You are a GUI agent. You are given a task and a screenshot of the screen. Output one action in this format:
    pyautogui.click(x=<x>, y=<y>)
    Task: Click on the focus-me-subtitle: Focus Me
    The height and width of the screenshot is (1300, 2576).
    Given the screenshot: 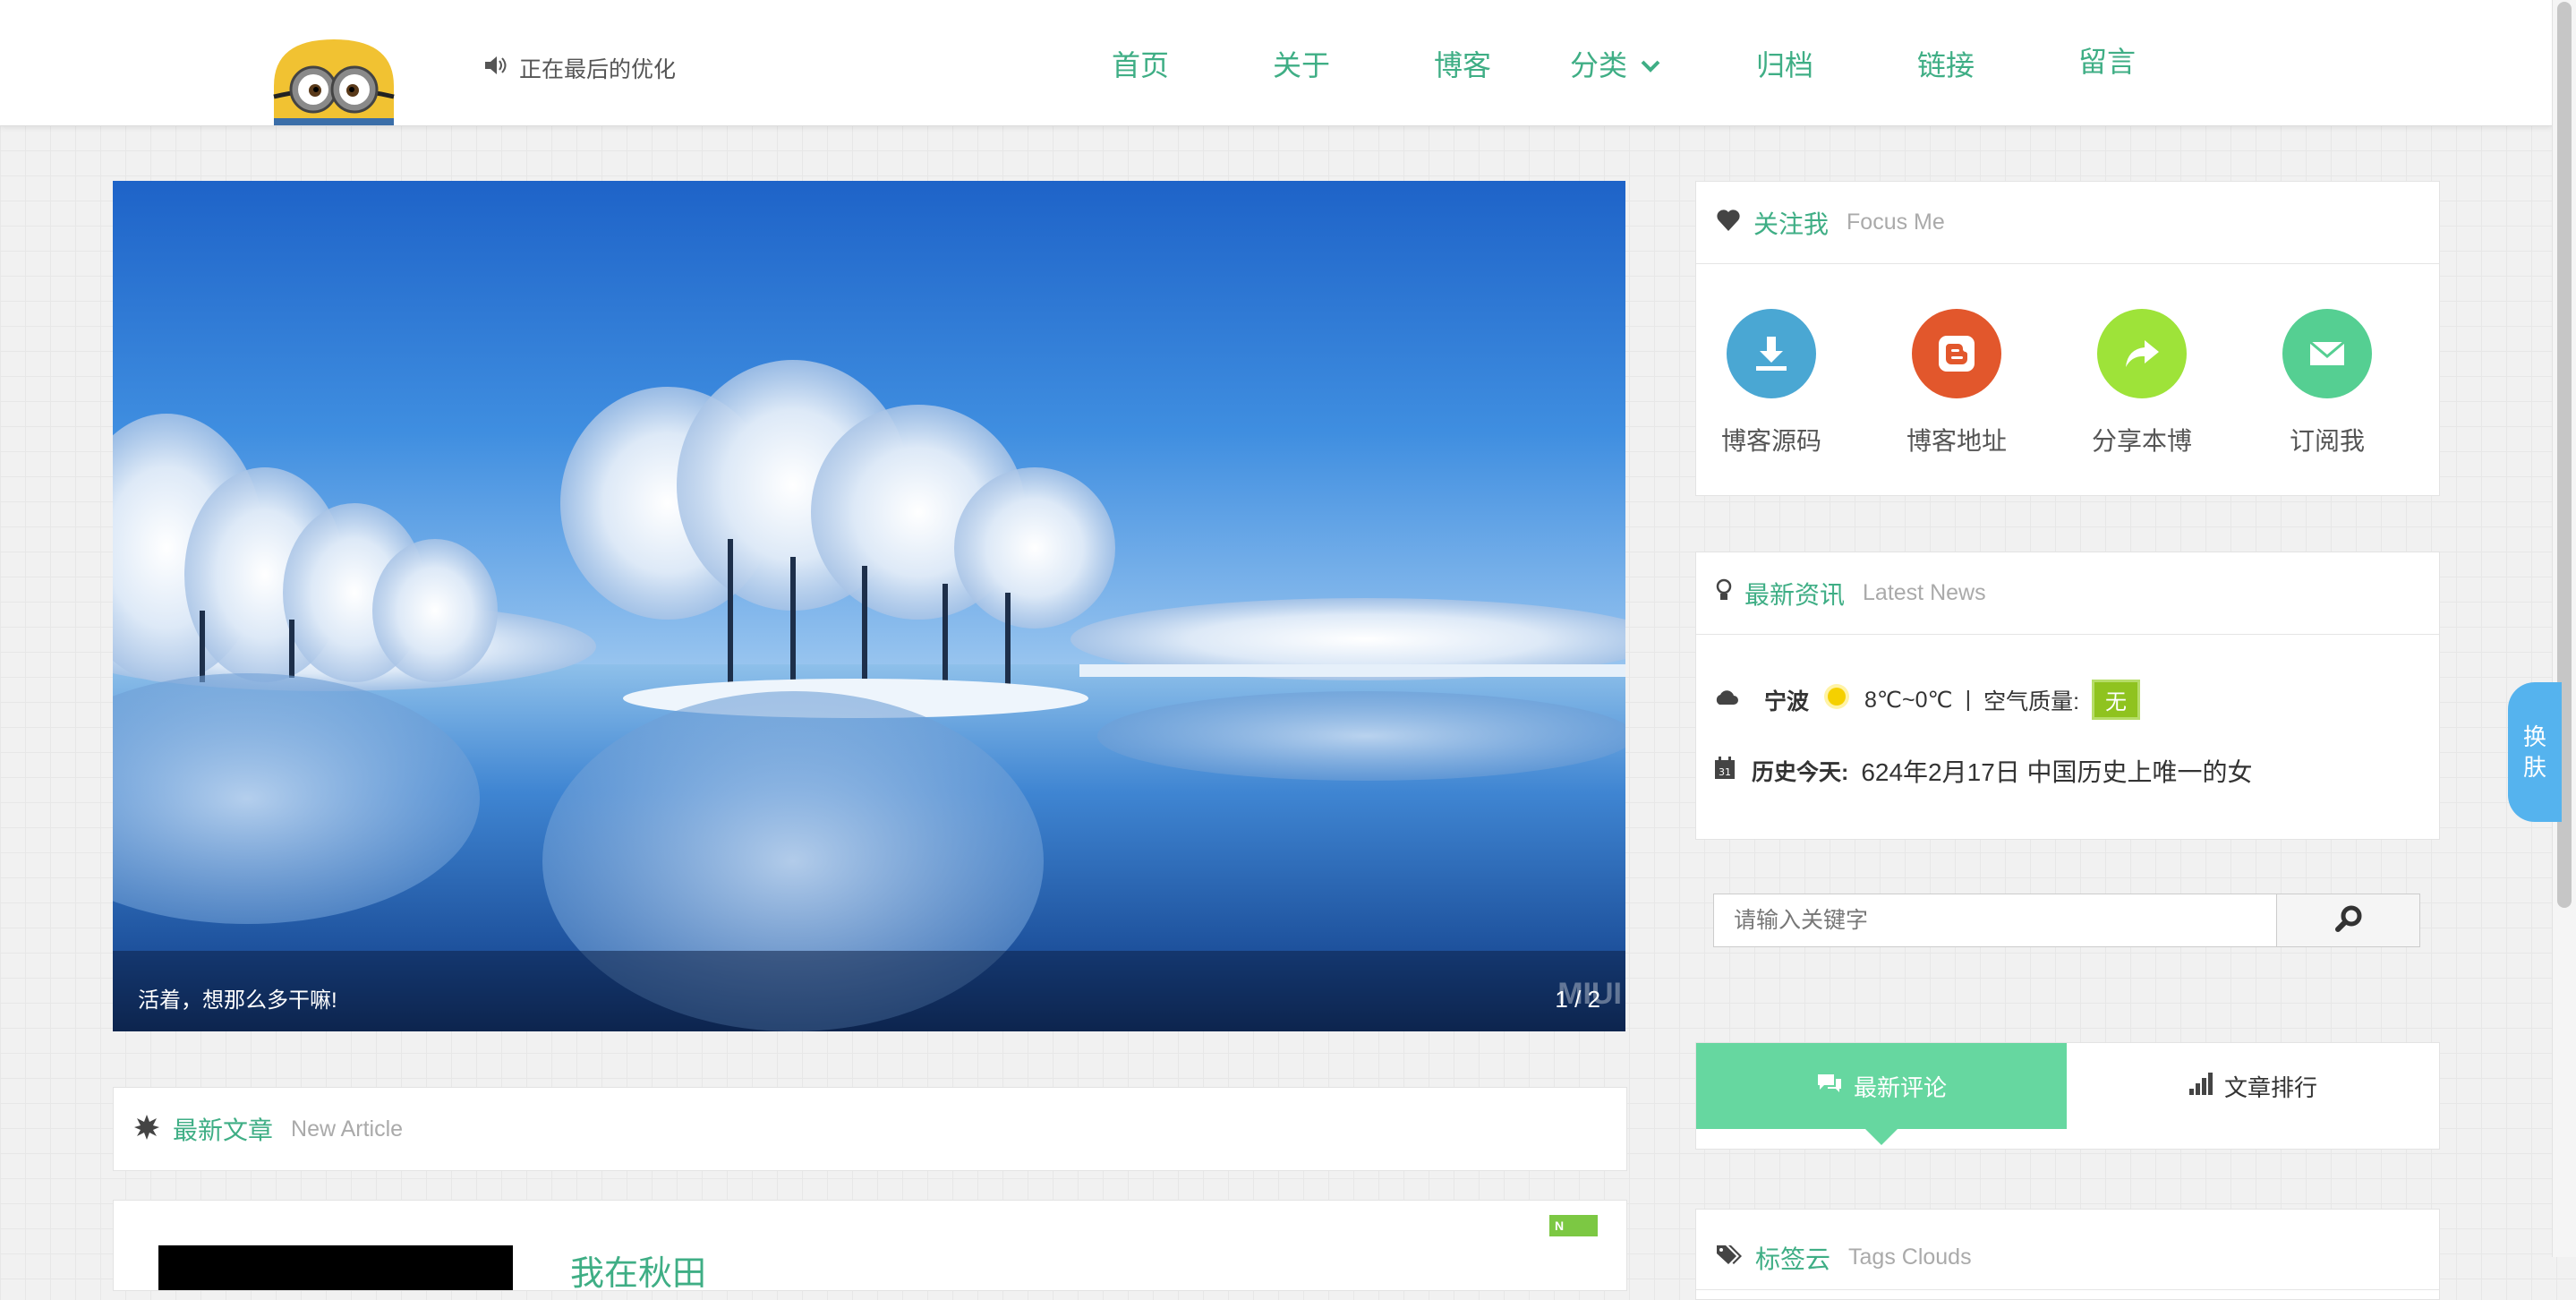 What is the action you would take?
    pyautogui.click(x=1896, y=223)
    